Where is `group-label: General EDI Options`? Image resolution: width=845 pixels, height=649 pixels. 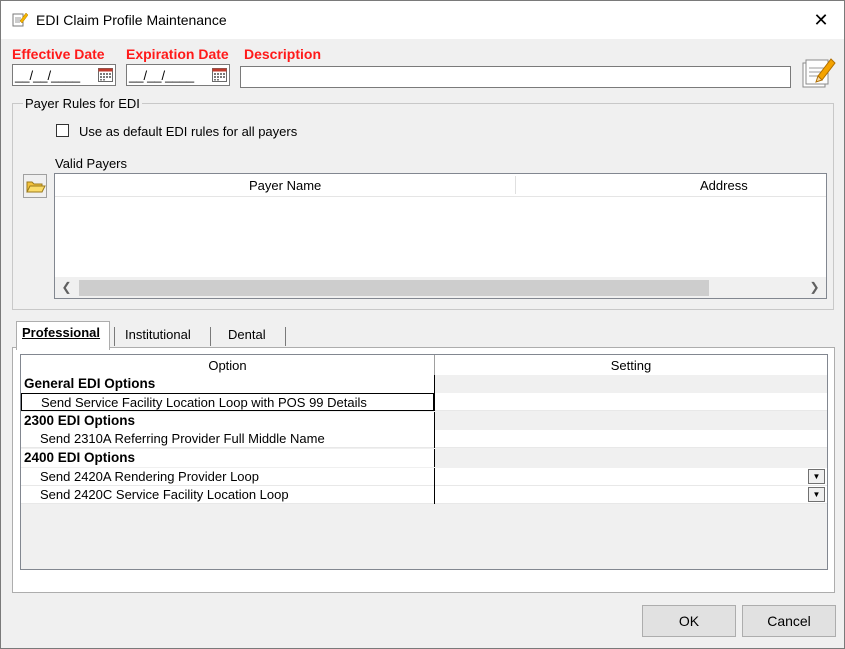 group-label: General EDI Options is located at coordinates (227, 384).